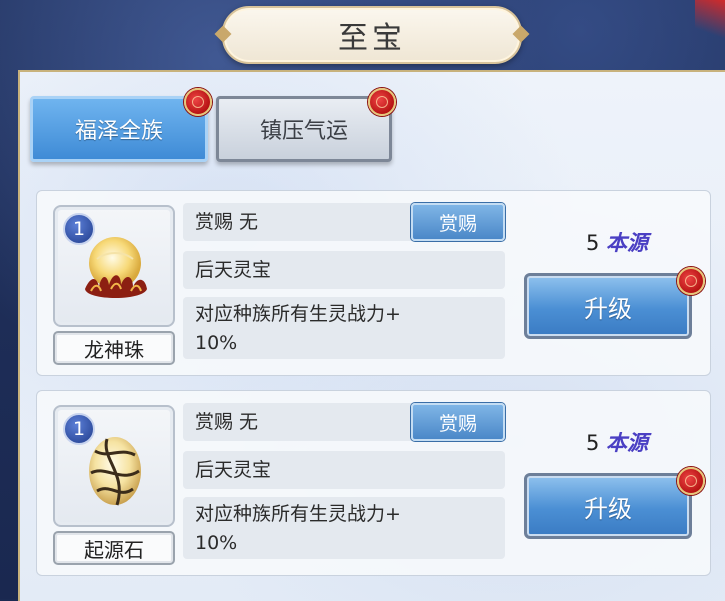 The image size is (725, 601). I want to click on corner-accent, so click(710, 22).